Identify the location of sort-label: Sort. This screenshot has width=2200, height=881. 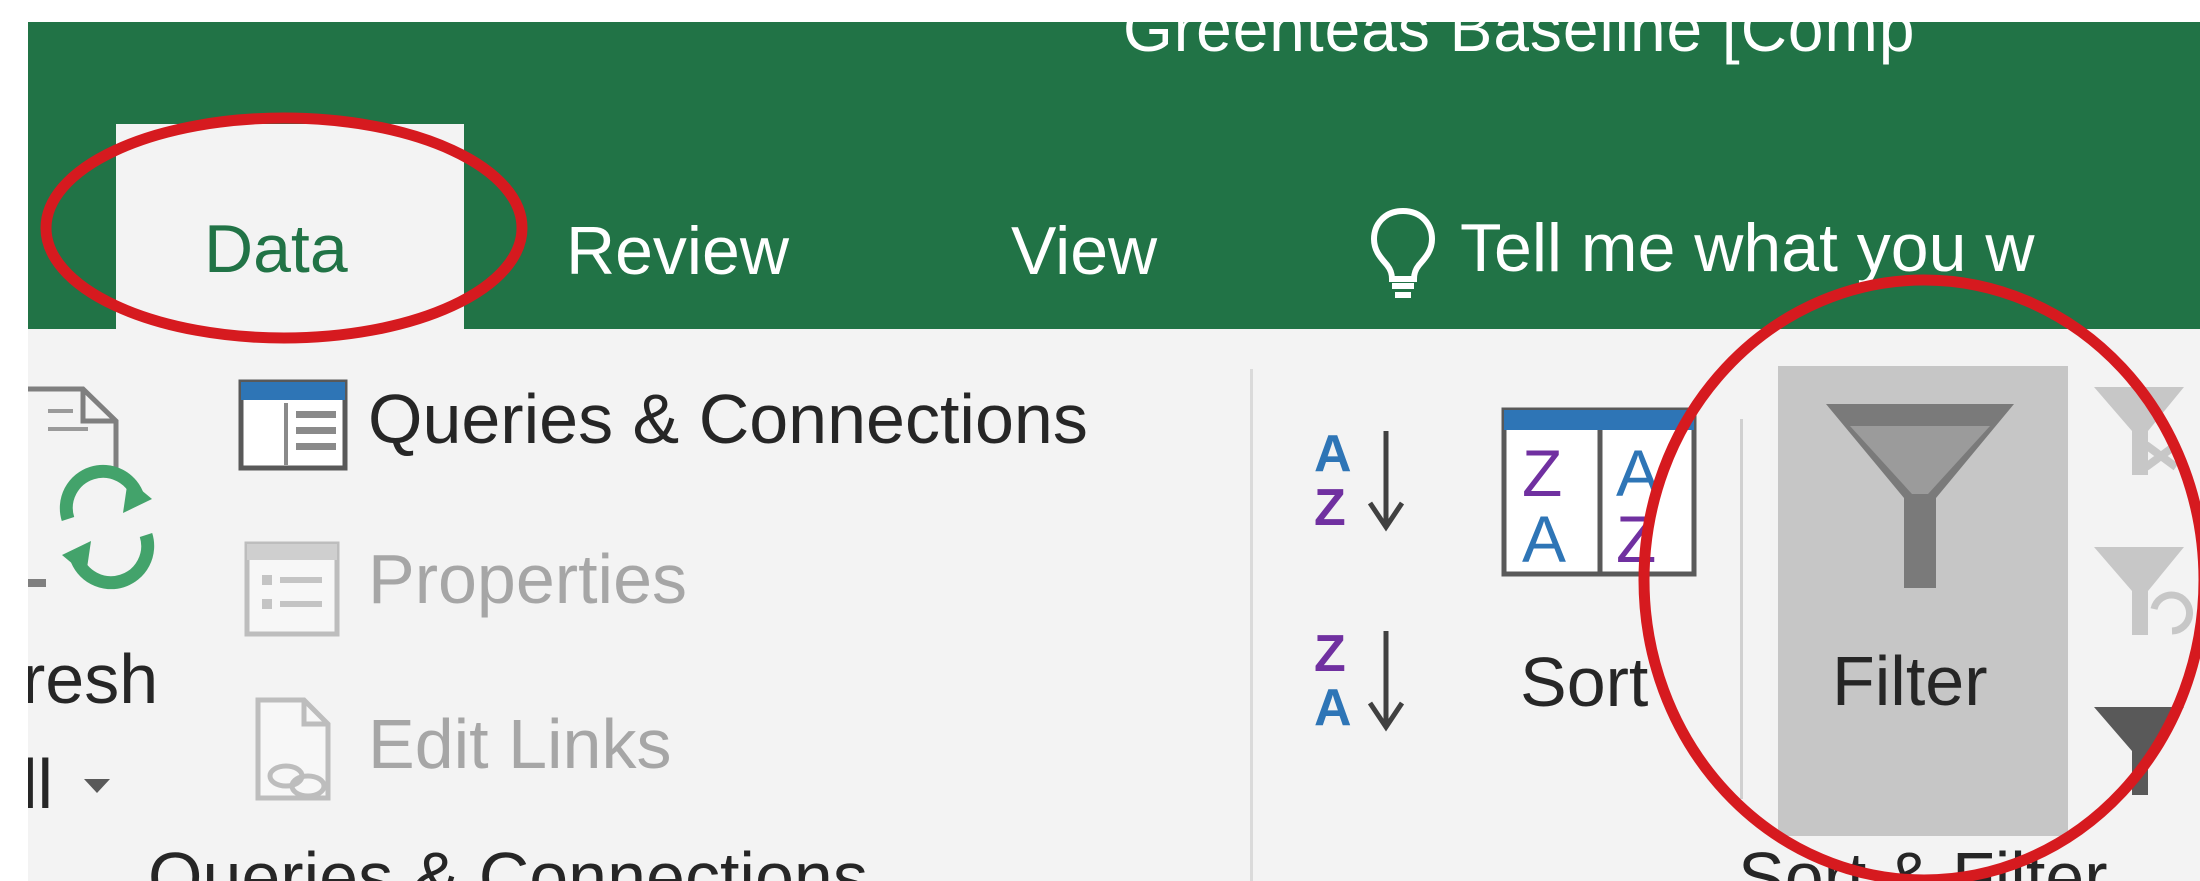
(1584, 682).